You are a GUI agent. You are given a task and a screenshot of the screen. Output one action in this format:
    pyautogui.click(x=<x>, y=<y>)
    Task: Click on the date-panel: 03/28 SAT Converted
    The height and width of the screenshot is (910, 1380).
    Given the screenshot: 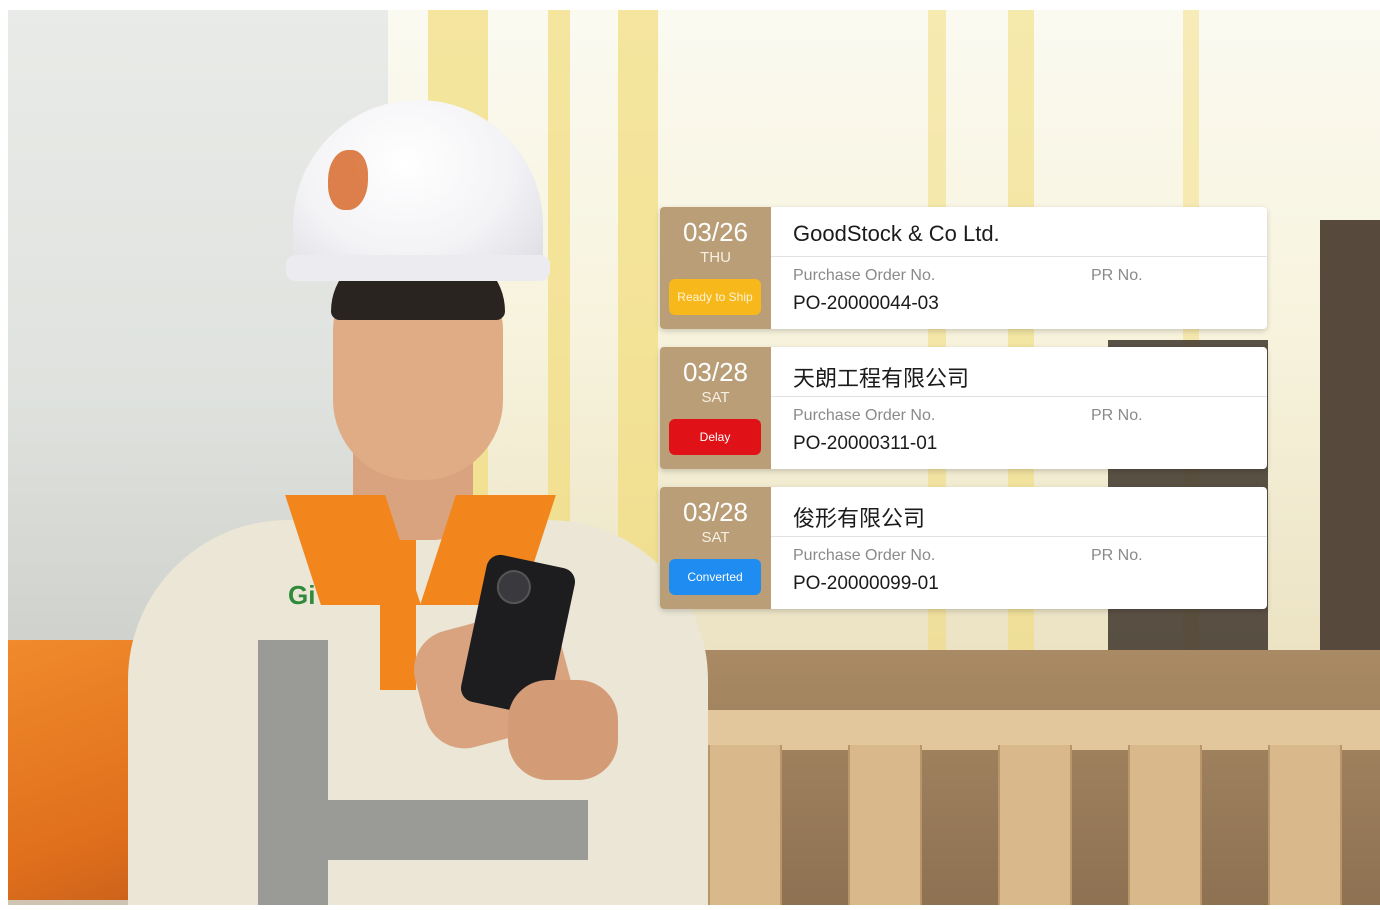 What is the action you would take?
    pyautogui.click(x=715, y=548)
    